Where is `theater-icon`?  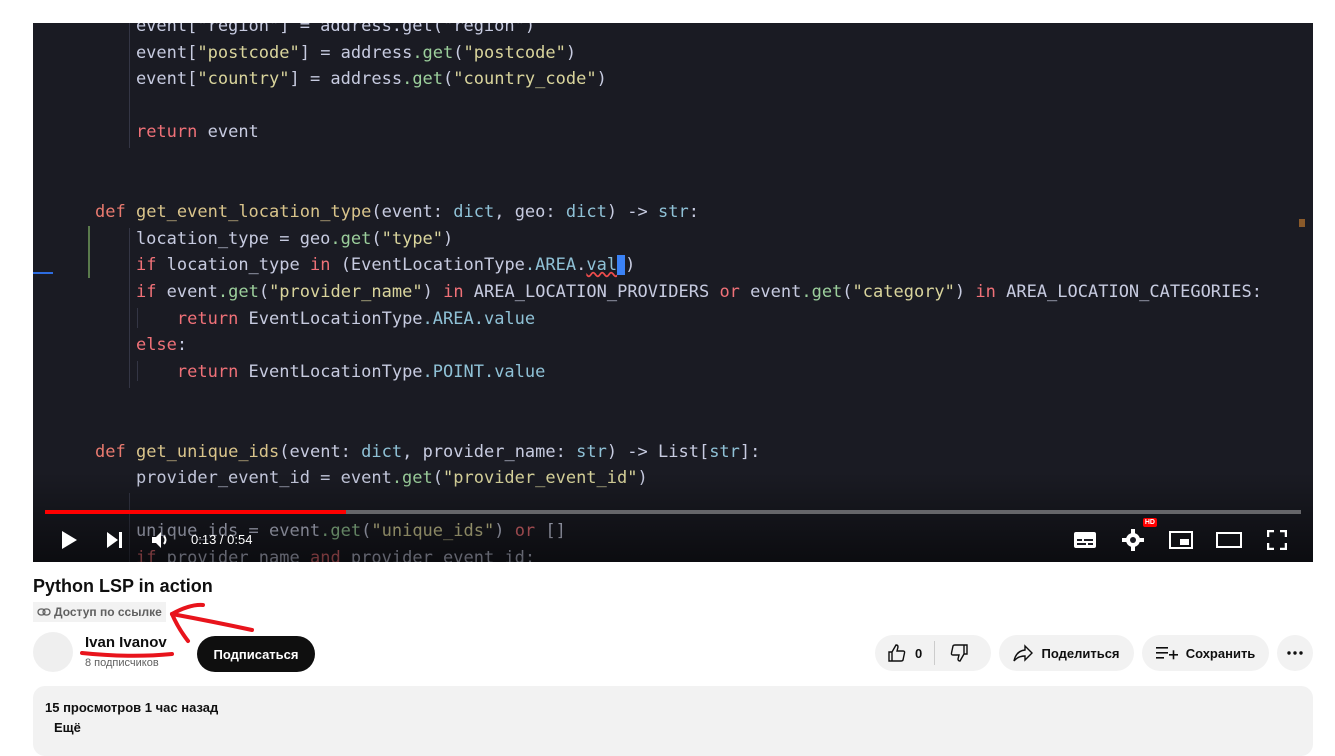 theater-icon is located at coordinates (1229, 540).